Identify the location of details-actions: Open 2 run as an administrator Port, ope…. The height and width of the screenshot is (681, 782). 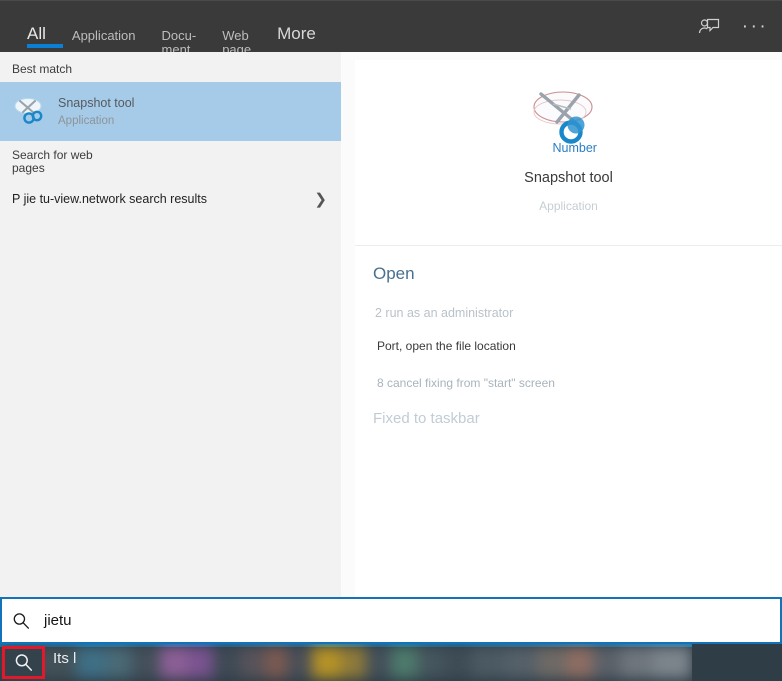
(568, 337).